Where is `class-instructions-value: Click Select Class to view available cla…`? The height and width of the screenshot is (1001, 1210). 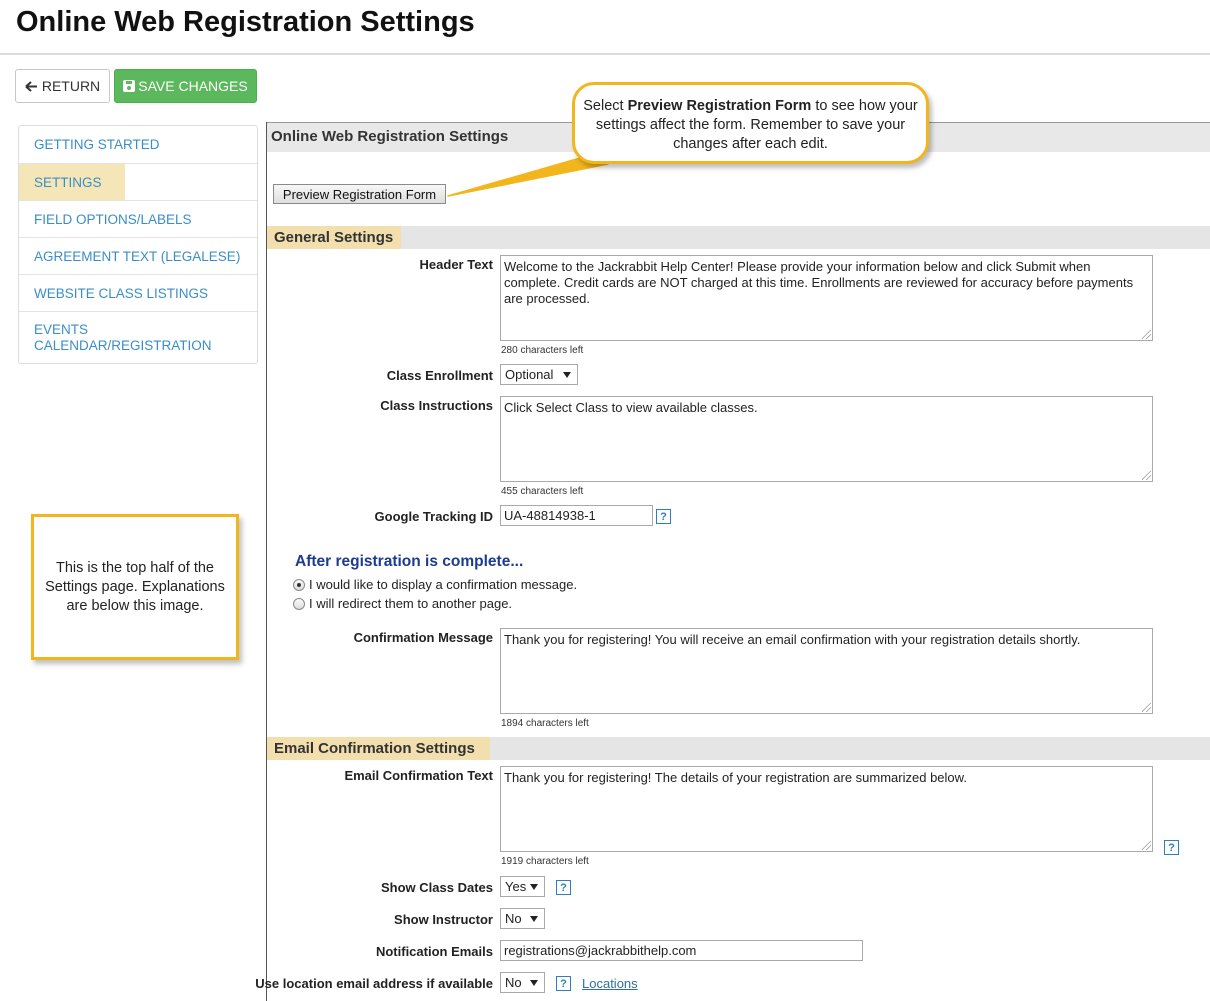 class-instructions-value: Click Select Class to view available cla… is located at coordinates (631, 407).